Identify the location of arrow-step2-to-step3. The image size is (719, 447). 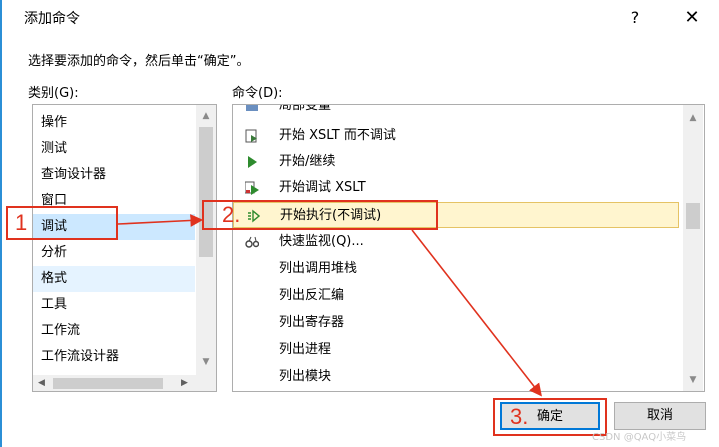
(476, 313).